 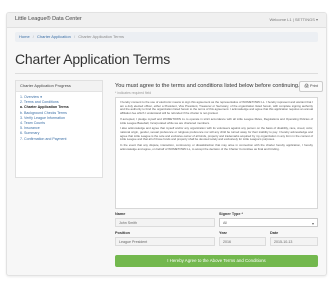 I want to click on step-confirmation-and-payment: 7. Confirmation and Payment, so click(x=59, y=139).